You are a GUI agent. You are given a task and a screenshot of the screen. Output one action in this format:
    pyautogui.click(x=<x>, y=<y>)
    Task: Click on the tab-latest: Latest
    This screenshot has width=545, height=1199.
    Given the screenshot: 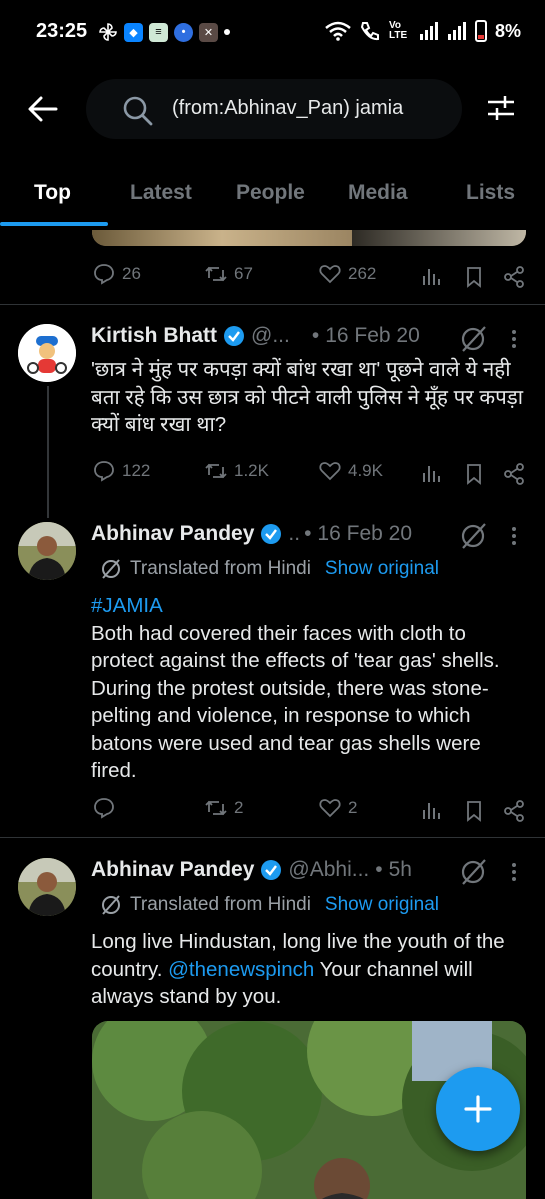 What is the action you would take?
    pyautogui.click(x=161, y=193)
    